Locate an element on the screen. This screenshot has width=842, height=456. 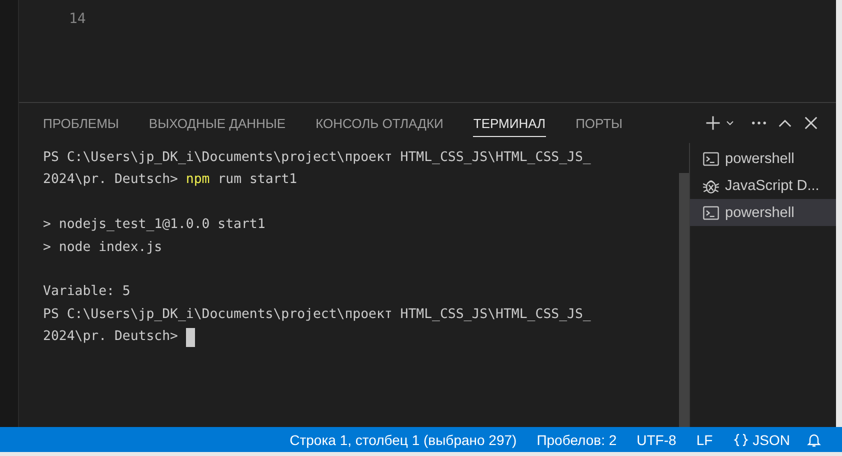
text-cursor is located at coordinates (190, 337).